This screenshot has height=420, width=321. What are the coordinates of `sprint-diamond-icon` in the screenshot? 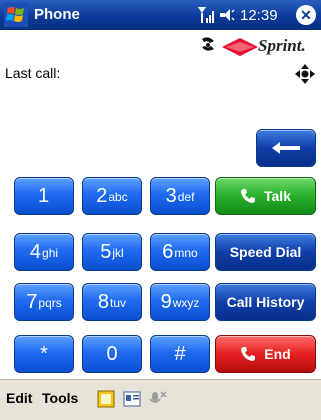 It's located at (240, 47).